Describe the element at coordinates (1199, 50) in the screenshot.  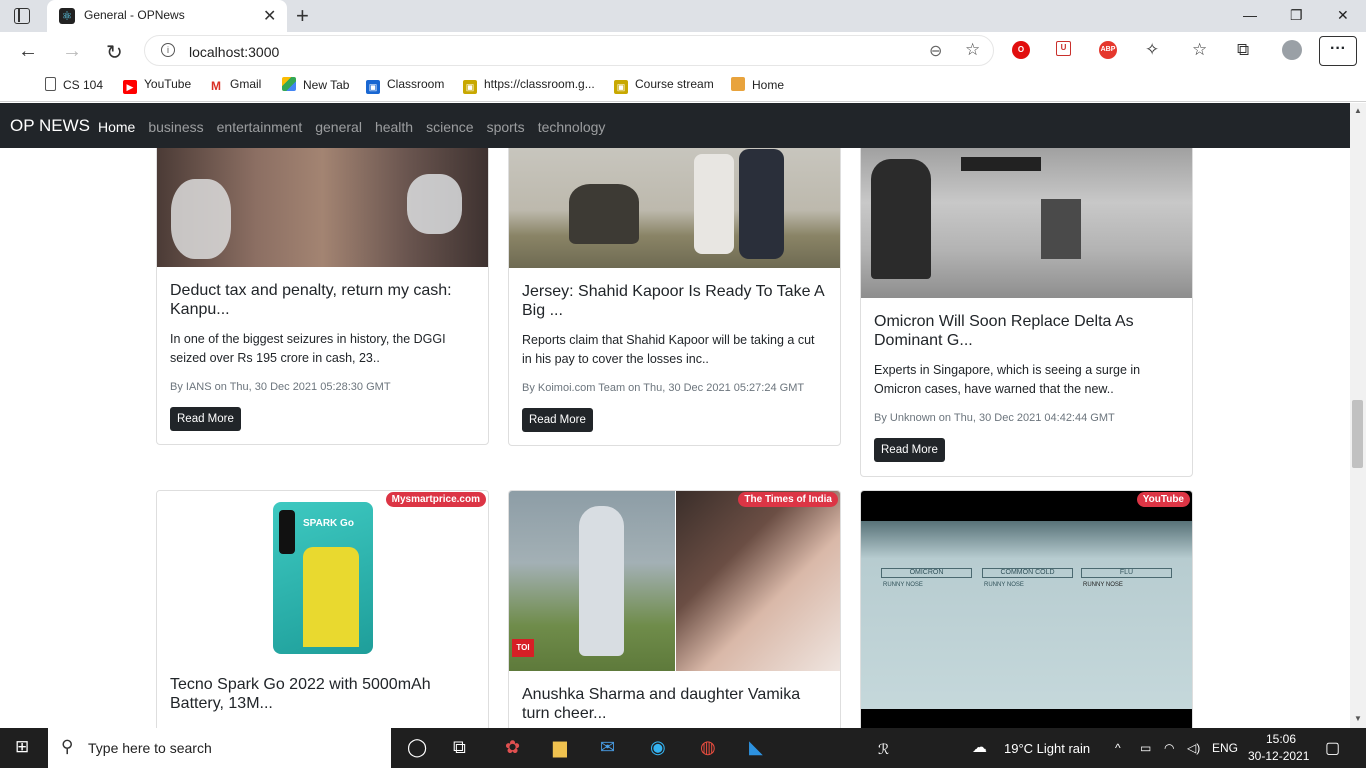
I see `favorites-icon: ☆` at that location.